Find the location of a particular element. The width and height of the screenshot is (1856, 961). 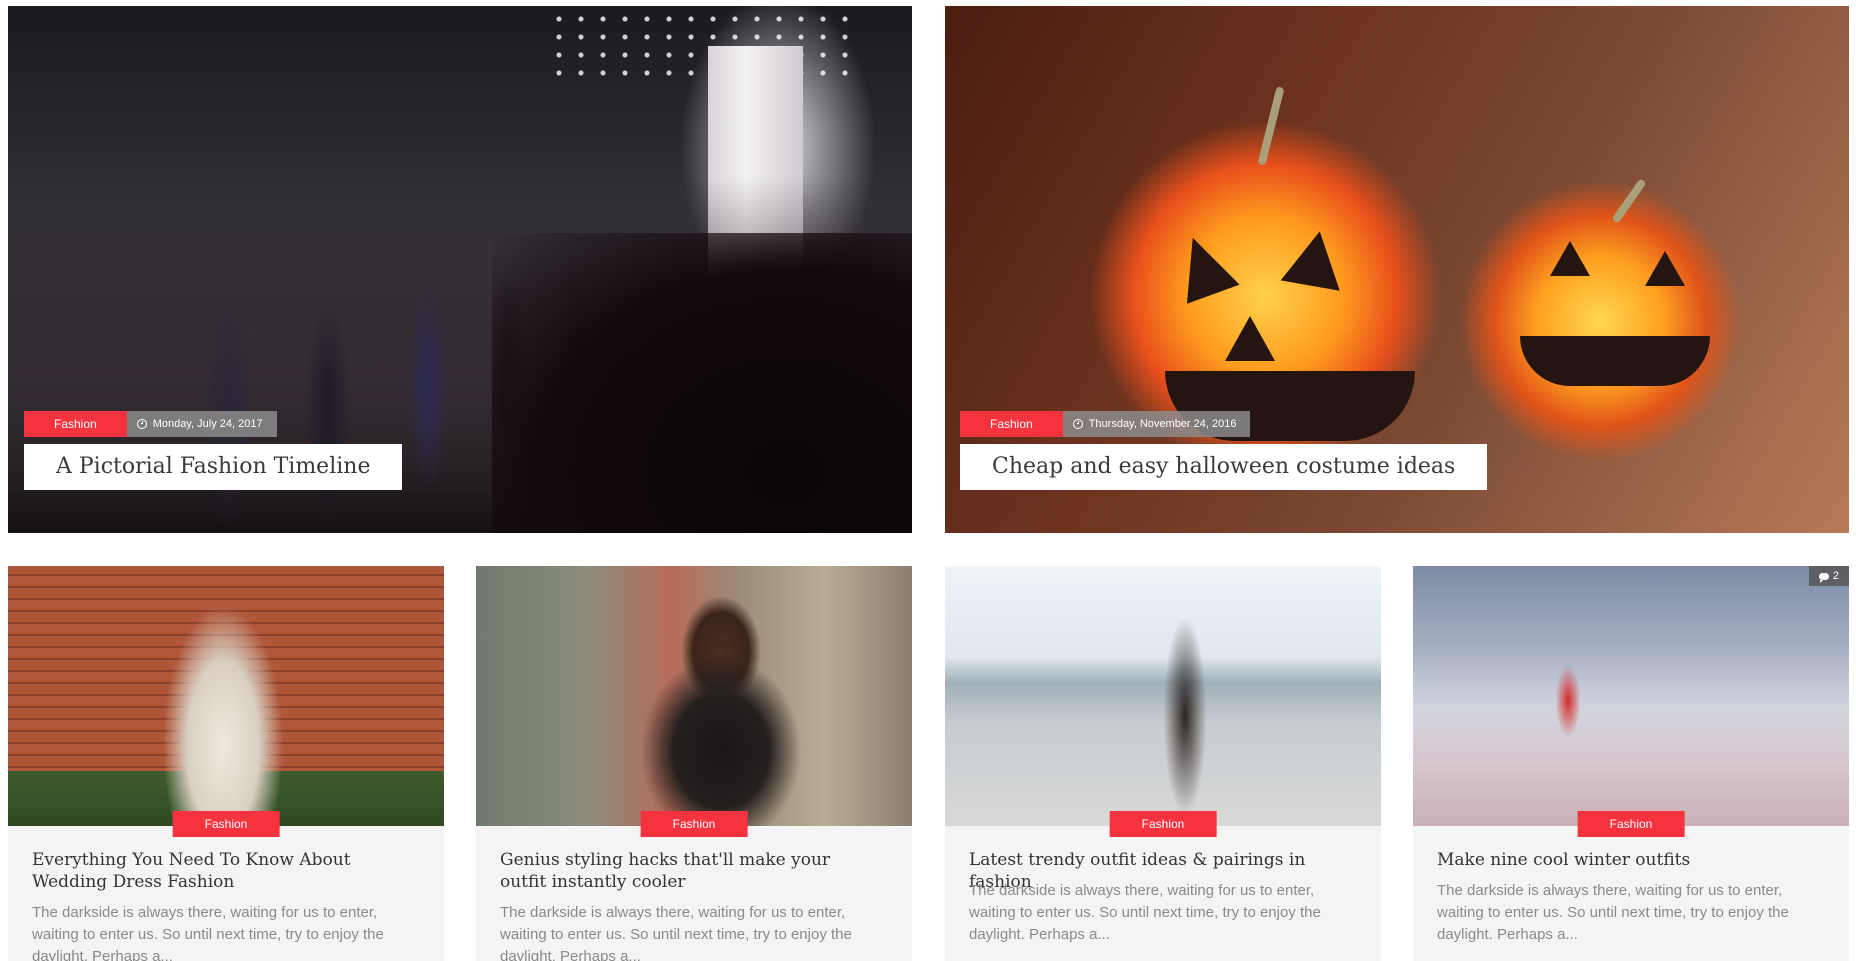

featured-meta: Fashion Thursday, November 24, 2016 is located at coordinates (1105, 424).